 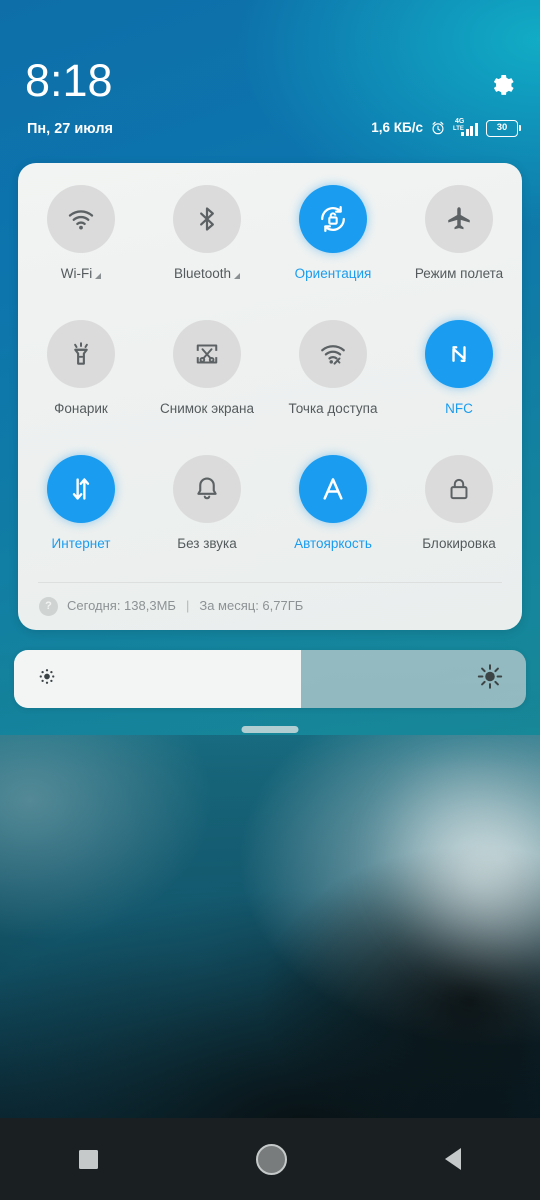 I want to click on tile-label-text: Bluetooth, so click(x=202, y=273).